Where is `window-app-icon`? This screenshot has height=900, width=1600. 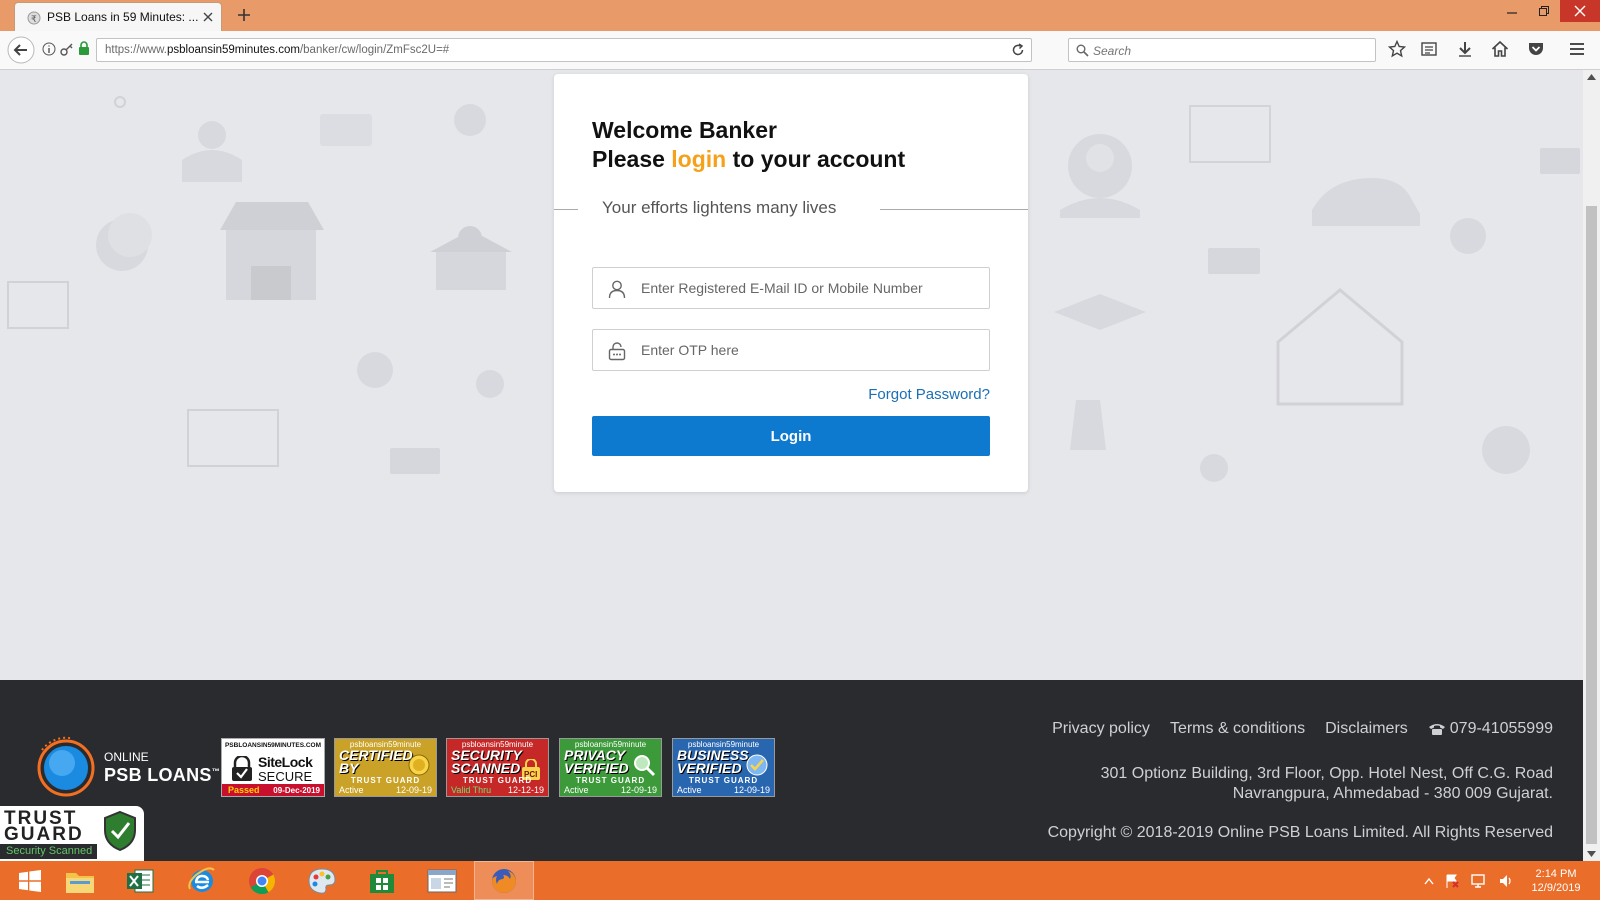 window-app-icon is located at coordinates (442, 880).